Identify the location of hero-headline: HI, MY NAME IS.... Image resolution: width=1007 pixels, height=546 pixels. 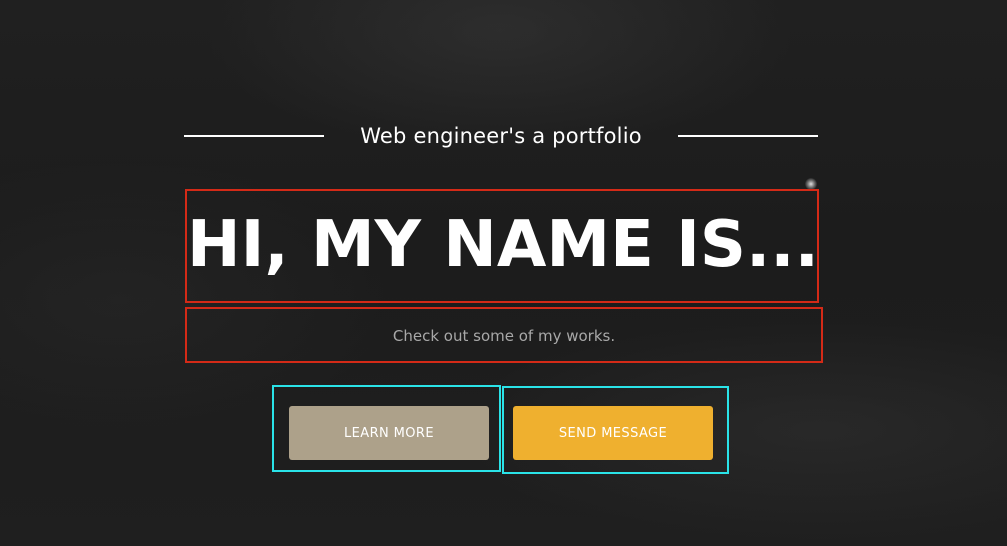
(503, 245).